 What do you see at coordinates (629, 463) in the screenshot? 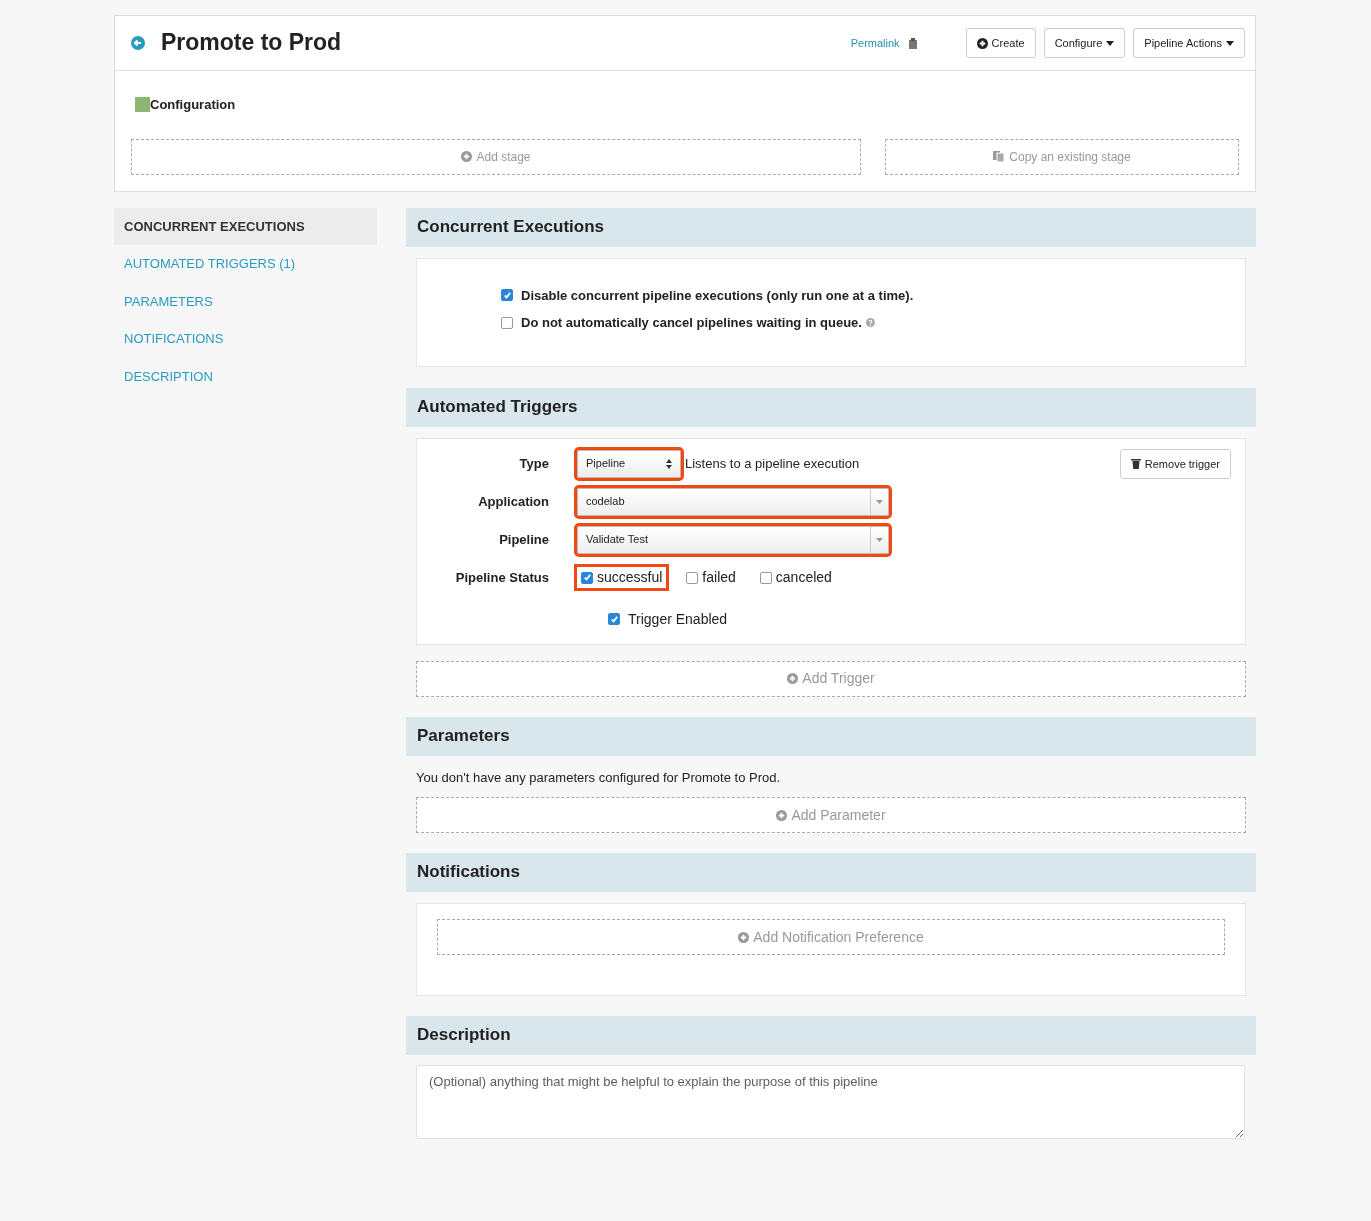
I see `type-select: Pipeline` at bounding box center [629, 463].